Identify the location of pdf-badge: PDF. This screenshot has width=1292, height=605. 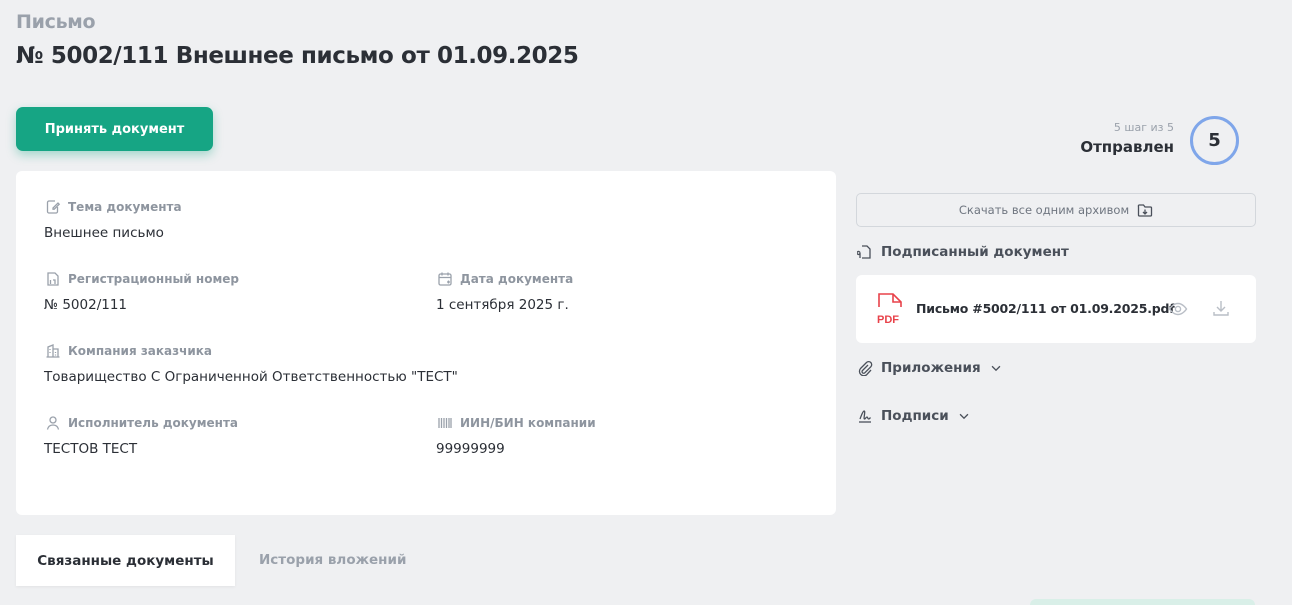
(888, 319).